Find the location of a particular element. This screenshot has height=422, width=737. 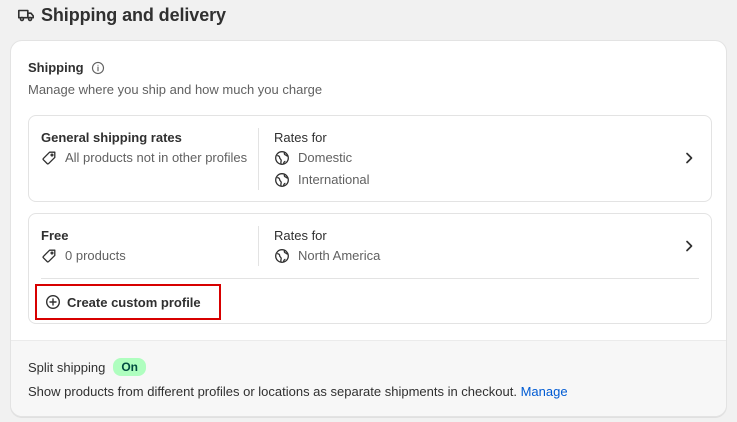

rates-info: Rates for Domestic International is located at coordinates (322, 160).